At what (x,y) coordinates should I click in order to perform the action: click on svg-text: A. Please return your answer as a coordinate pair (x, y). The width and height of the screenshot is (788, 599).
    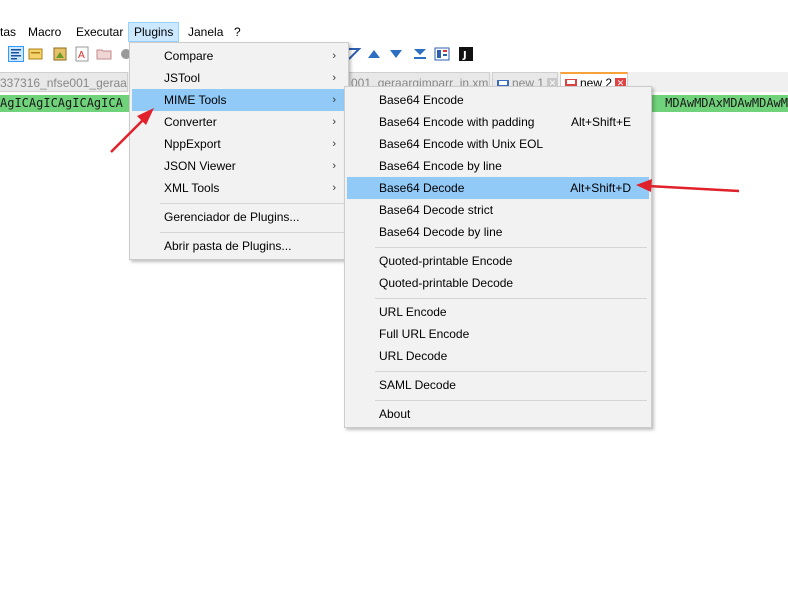
    Looking at the image, I should click on (81, 55).